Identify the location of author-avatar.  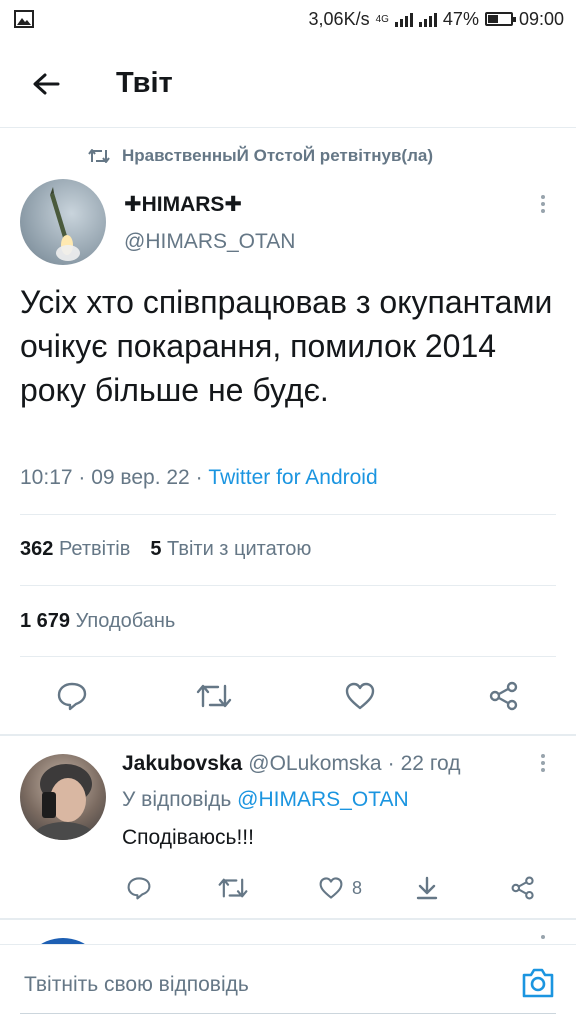
(63, 222).